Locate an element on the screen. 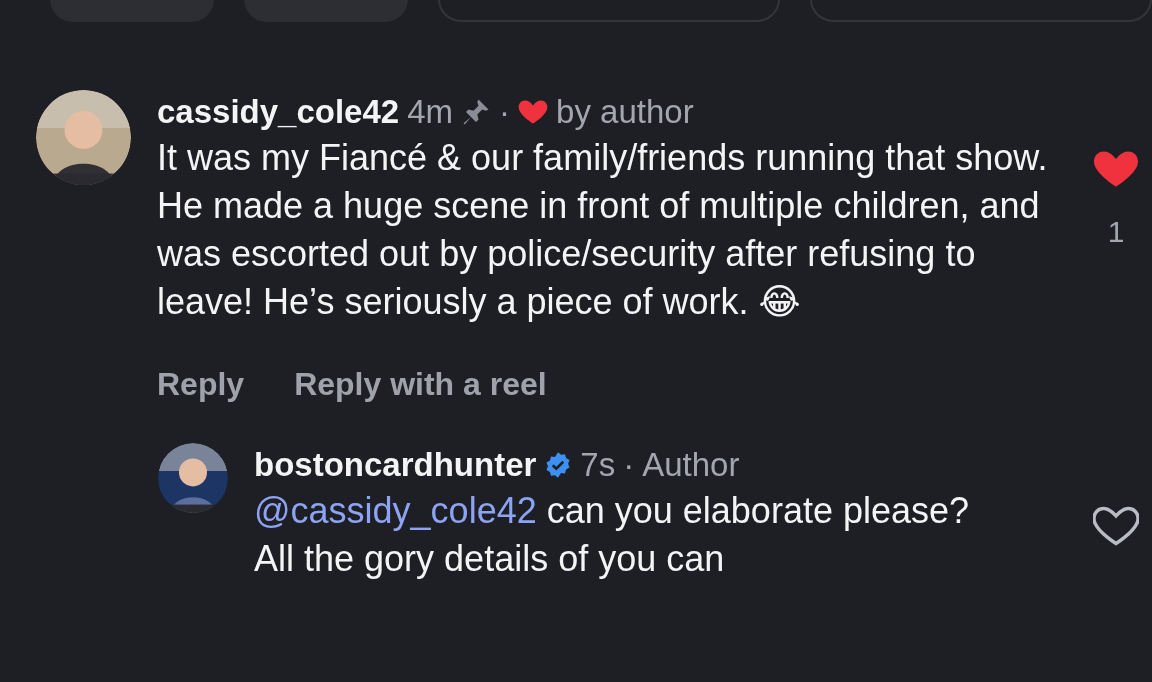 The width and height of the screenshot is (1152, 682). reply-link: Reply is located at coordinates (201, 384).